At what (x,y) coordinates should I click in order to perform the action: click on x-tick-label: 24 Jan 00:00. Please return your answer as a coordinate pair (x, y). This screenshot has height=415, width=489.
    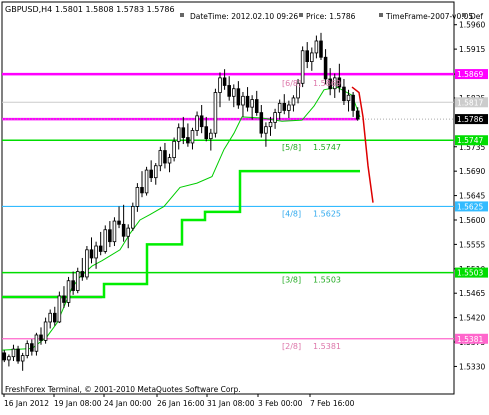
    Looking at the image, I should click on (128, 403).